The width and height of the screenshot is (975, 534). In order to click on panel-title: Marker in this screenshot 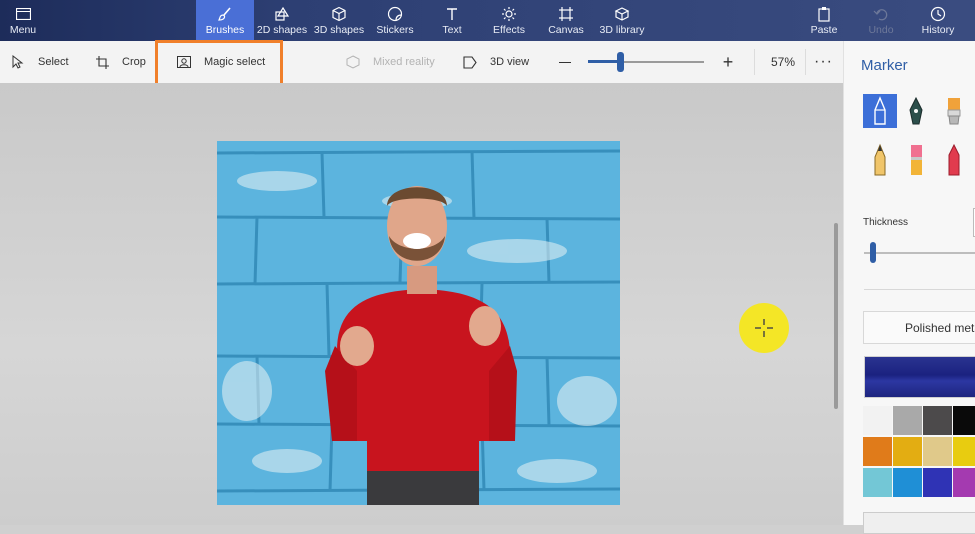, I will do `click(884, 65)`.